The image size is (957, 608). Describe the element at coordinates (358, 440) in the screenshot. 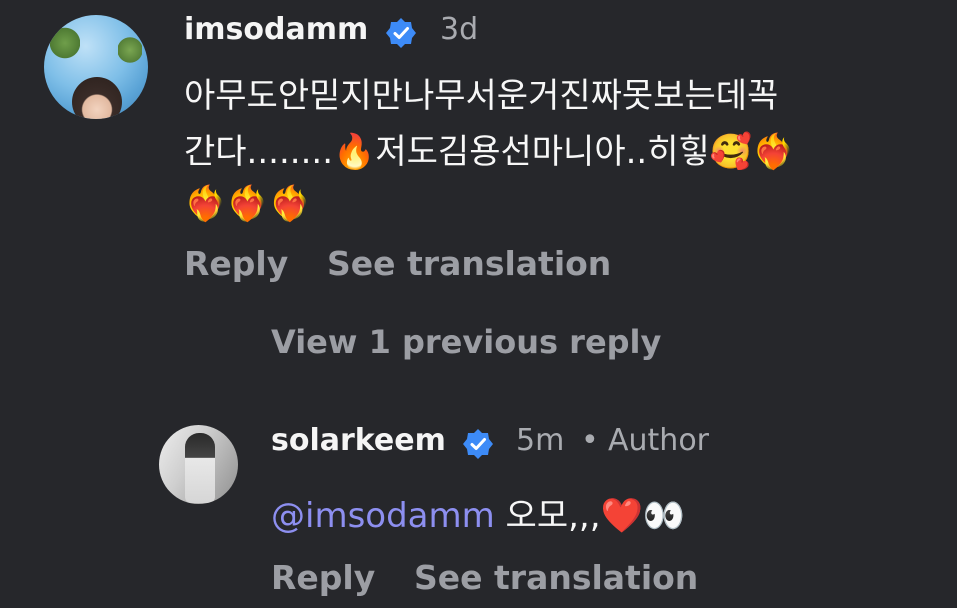

I see `comment-username: solarkeem` at that location.